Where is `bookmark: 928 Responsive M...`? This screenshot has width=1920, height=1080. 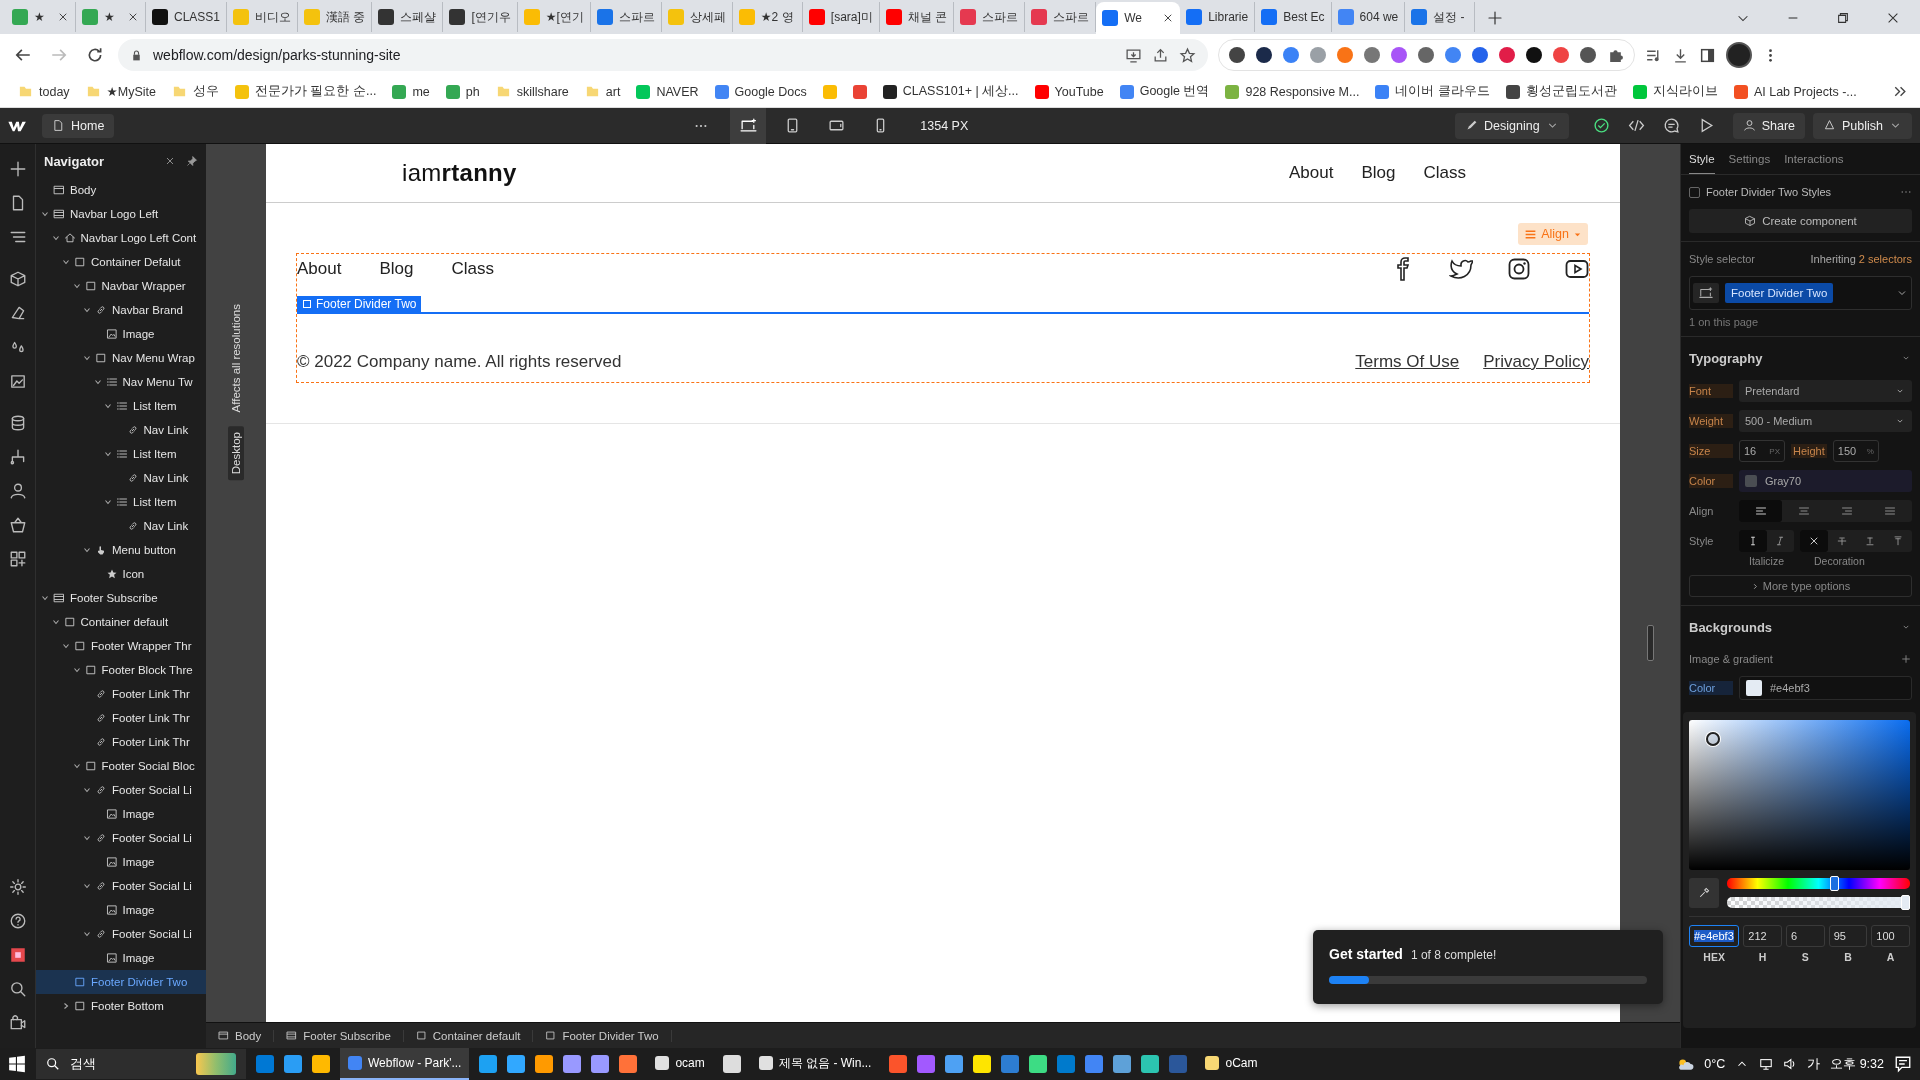 bookmark: 928 Responsive M... is located at coordinates (1292, 91).